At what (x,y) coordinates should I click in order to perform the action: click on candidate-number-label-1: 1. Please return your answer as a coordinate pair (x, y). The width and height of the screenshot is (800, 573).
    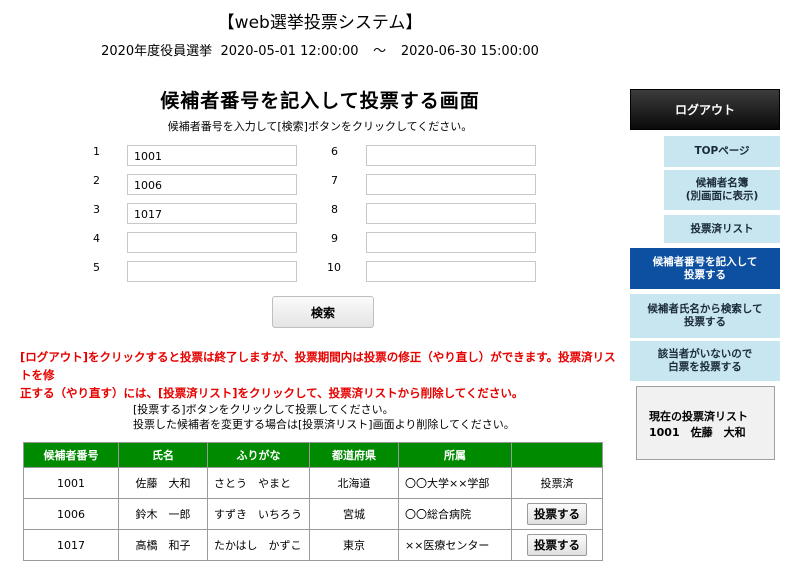
    Looking at the image, I should click on (96, 151).